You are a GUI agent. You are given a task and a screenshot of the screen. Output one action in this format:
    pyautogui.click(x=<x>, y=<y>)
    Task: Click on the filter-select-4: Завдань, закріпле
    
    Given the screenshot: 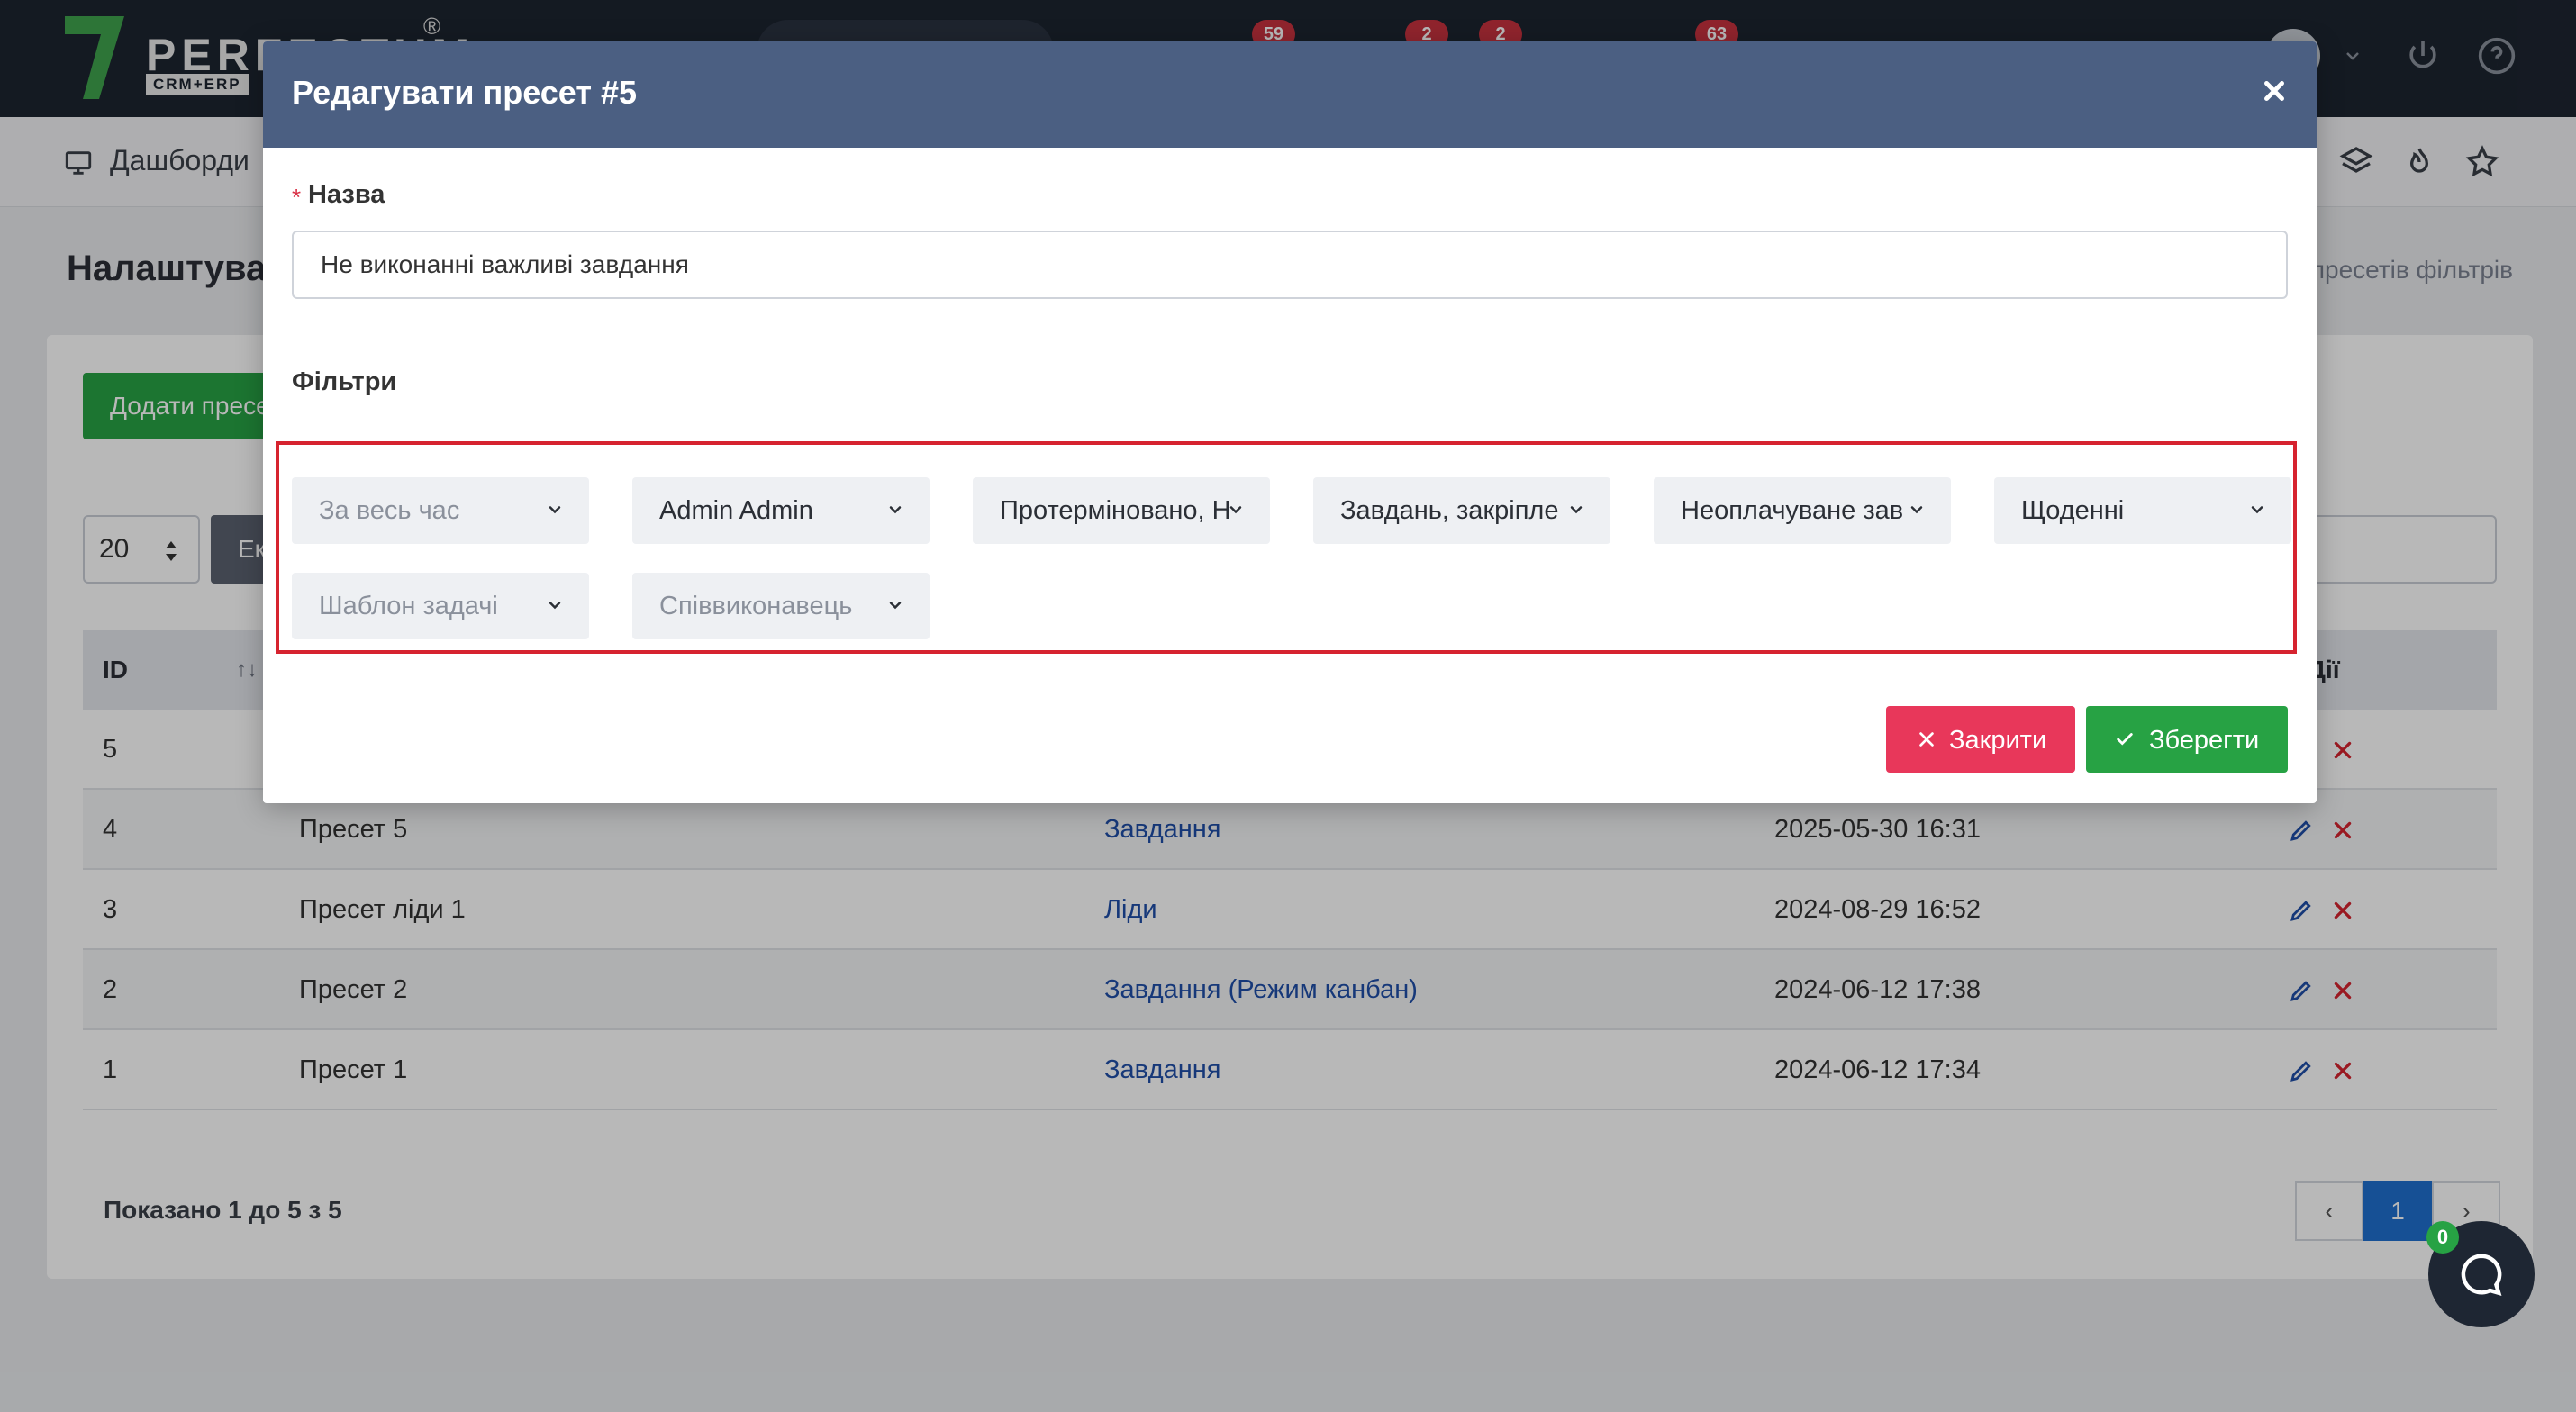 What is the action you would take?
    pyautogui.click(x=1461, y=511)
    